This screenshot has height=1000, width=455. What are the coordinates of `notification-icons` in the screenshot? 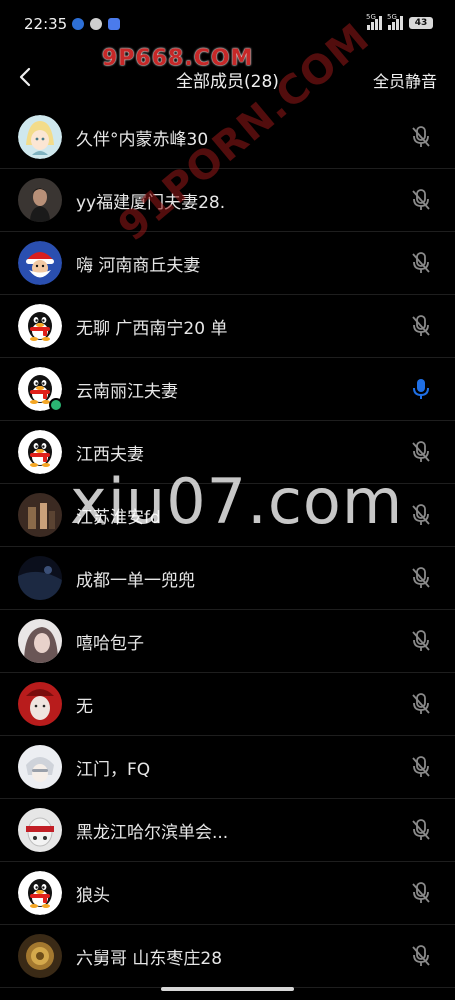 It's located at (96, 24).